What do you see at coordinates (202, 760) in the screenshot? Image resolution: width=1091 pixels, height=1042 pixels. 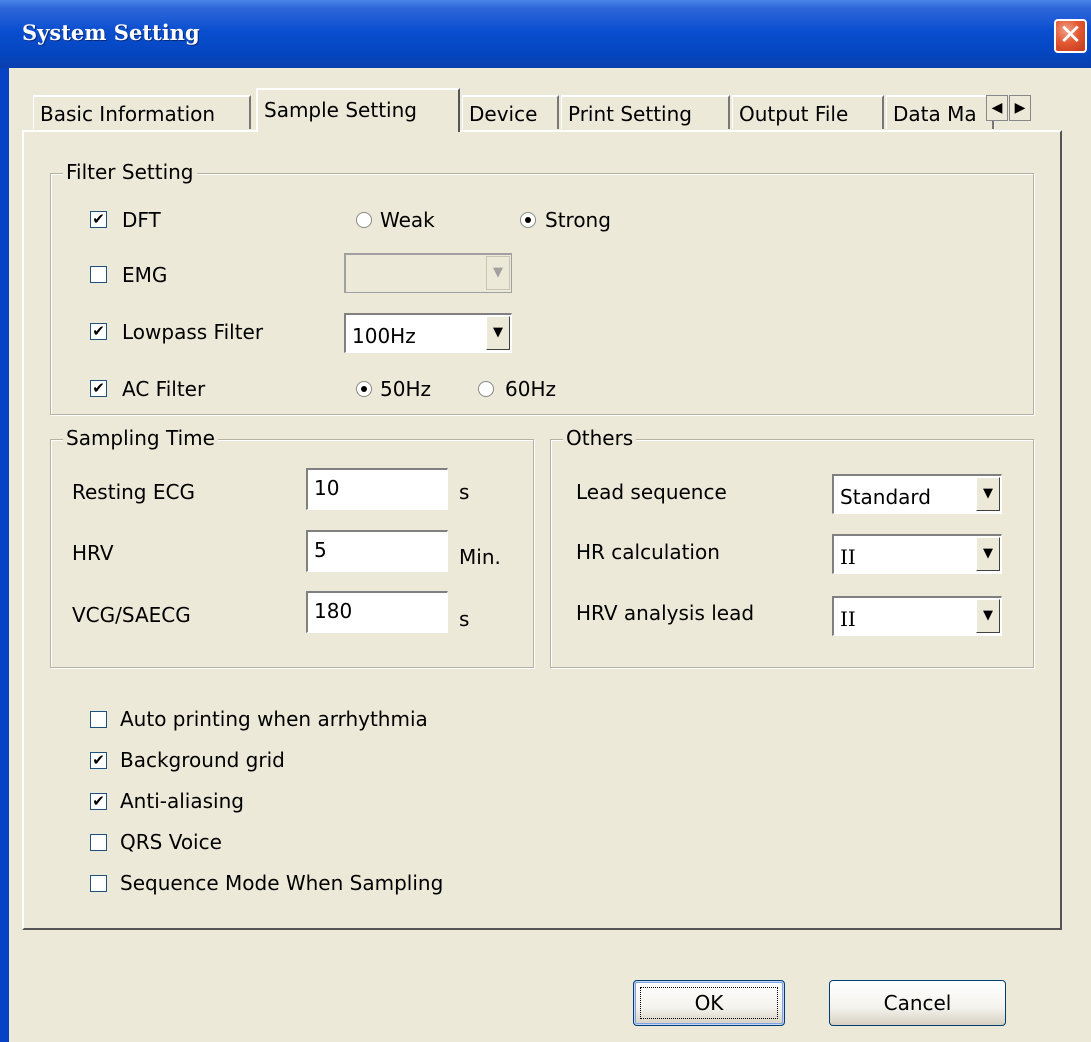 I see `background-grid-label: Background grid` at bounding box center [202, 760].